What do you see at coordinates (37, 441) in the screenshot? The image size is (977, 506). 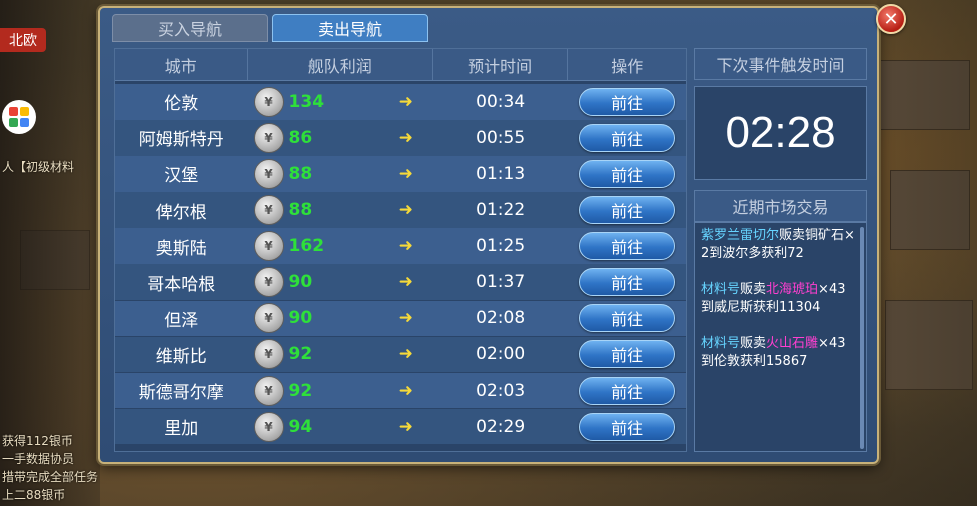 I see `chat-line: 获得112银币` at bounding box center [37, 441].